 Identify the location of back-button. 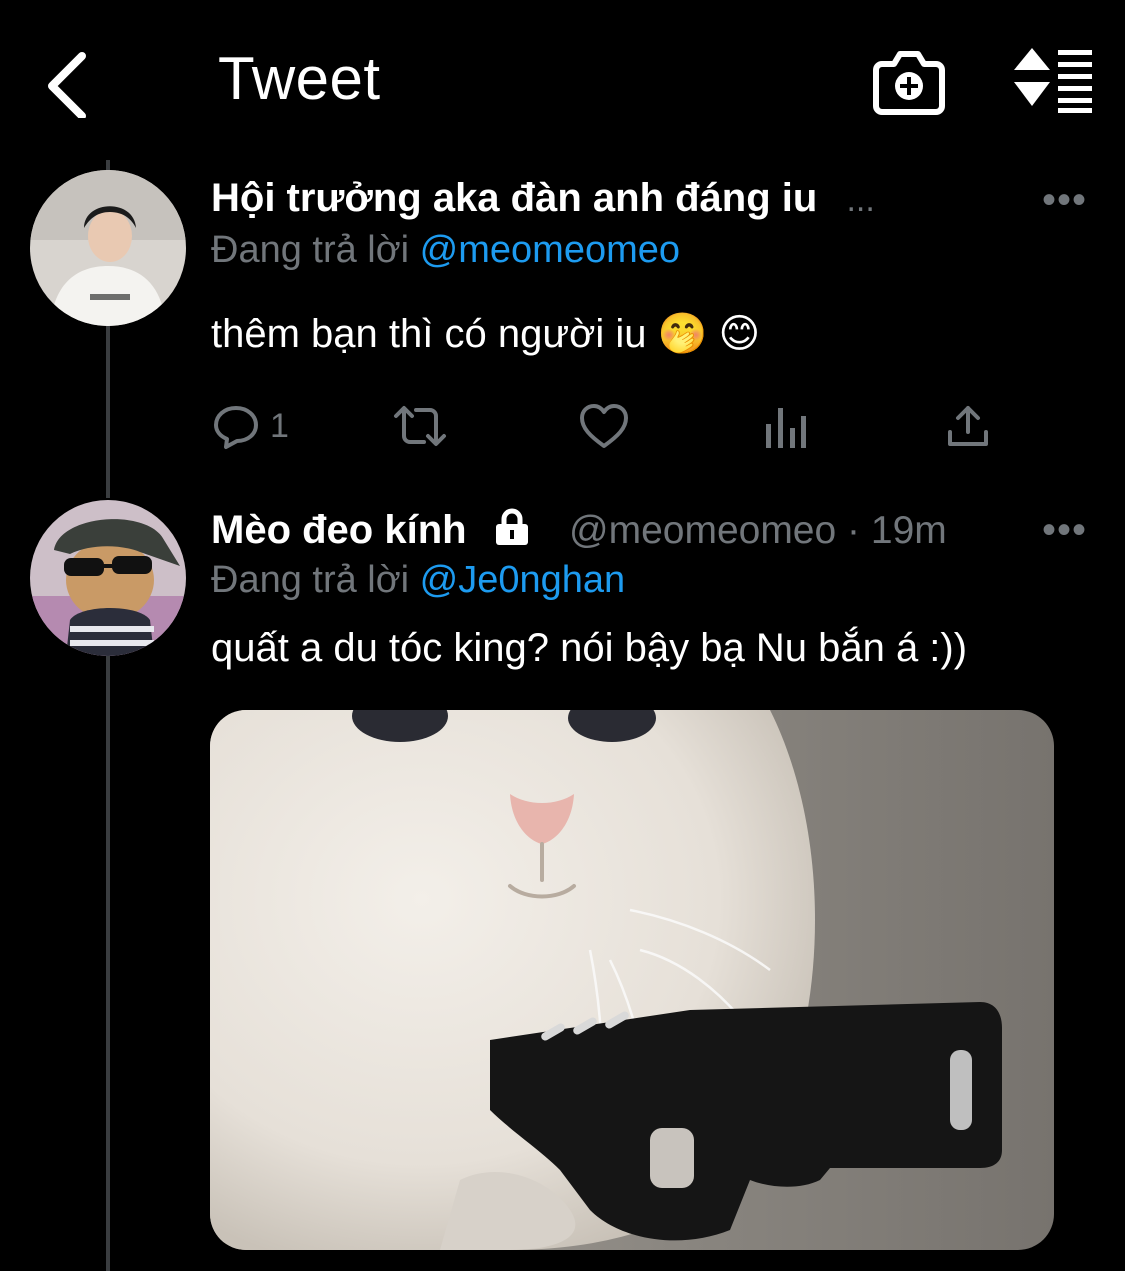
(70, 84).